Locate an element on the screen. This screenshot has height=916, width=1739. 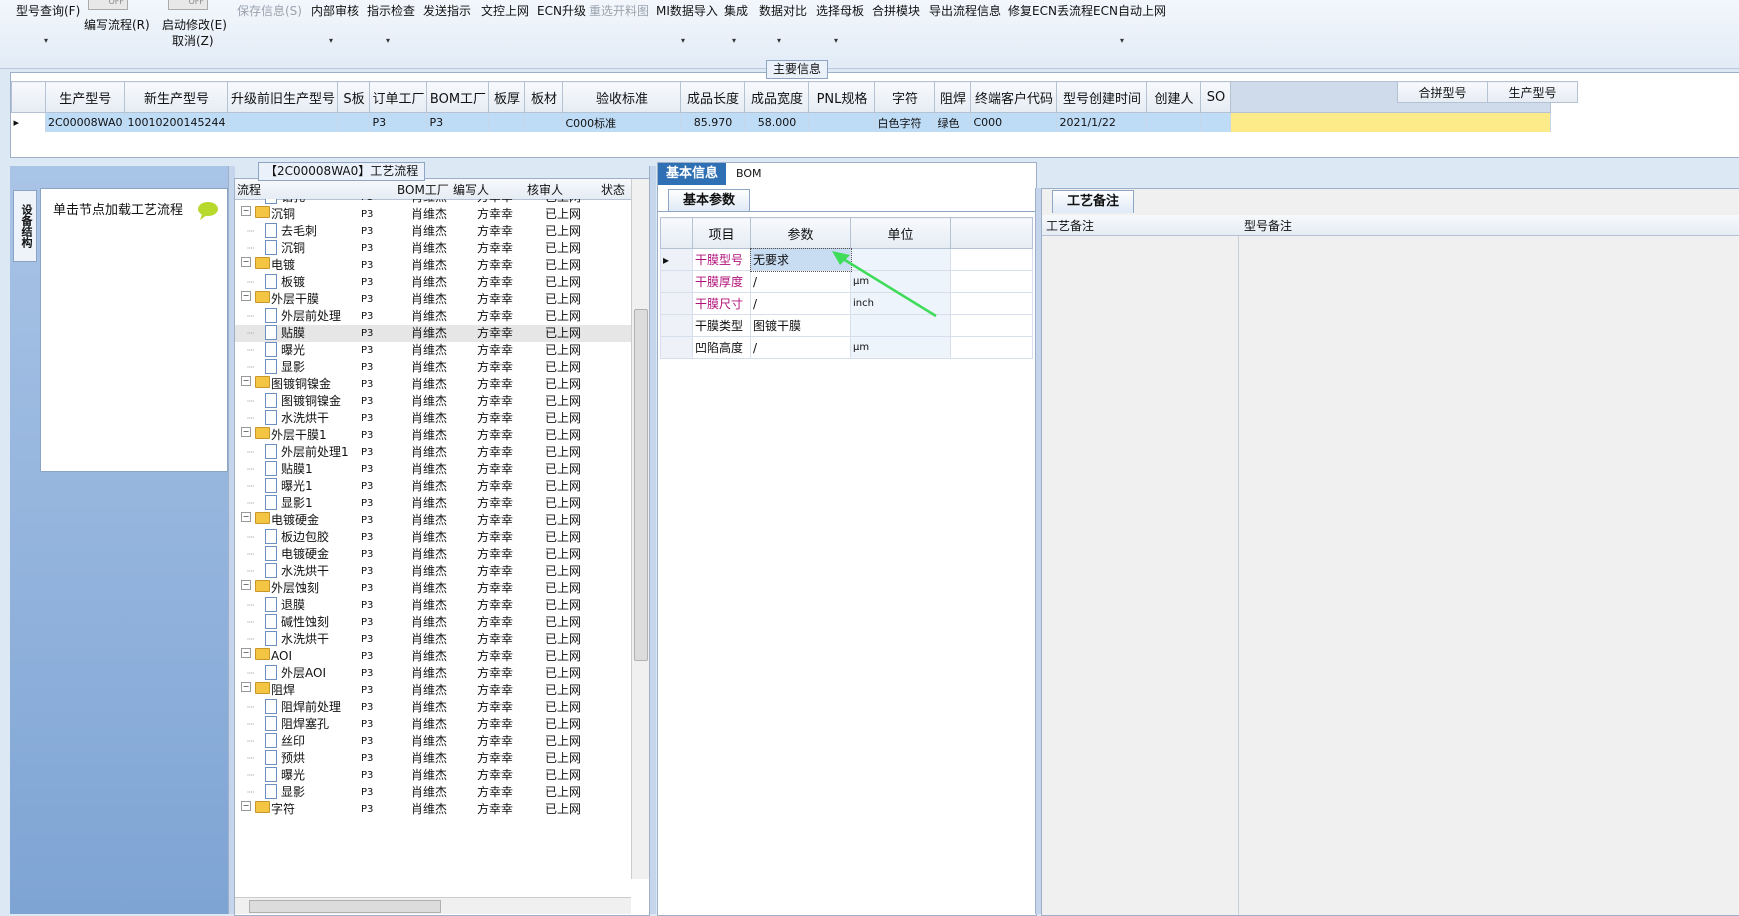
tree-row: − 外层蚀刻 P3 肖维杰 方幸幸 已上网 is located at coordinates (433, 588).